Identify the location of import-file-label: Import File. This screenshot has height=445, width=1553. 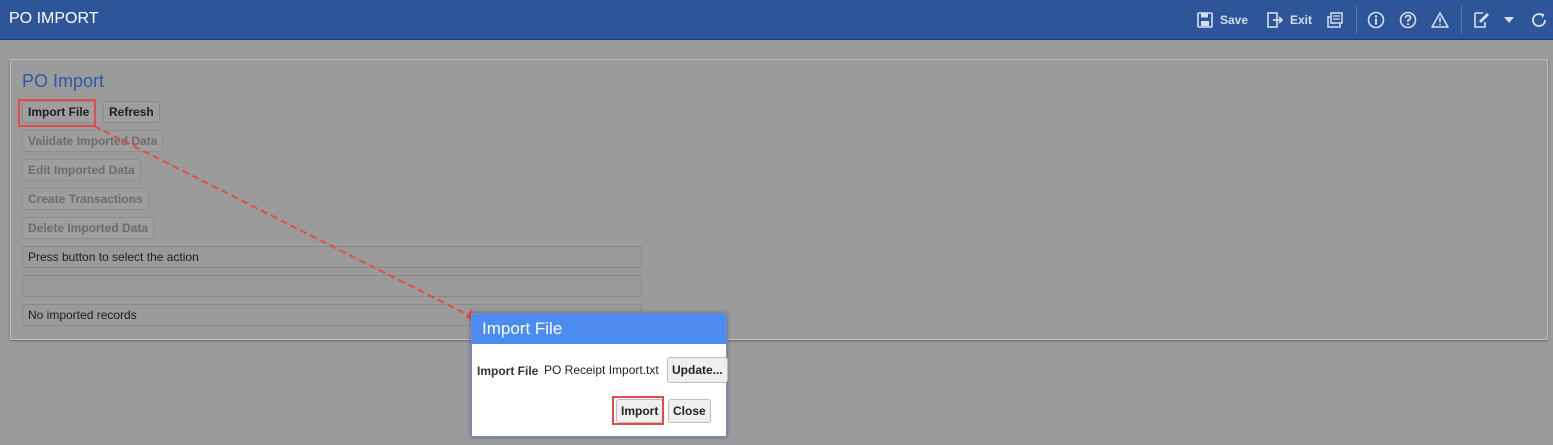
(508, 371).